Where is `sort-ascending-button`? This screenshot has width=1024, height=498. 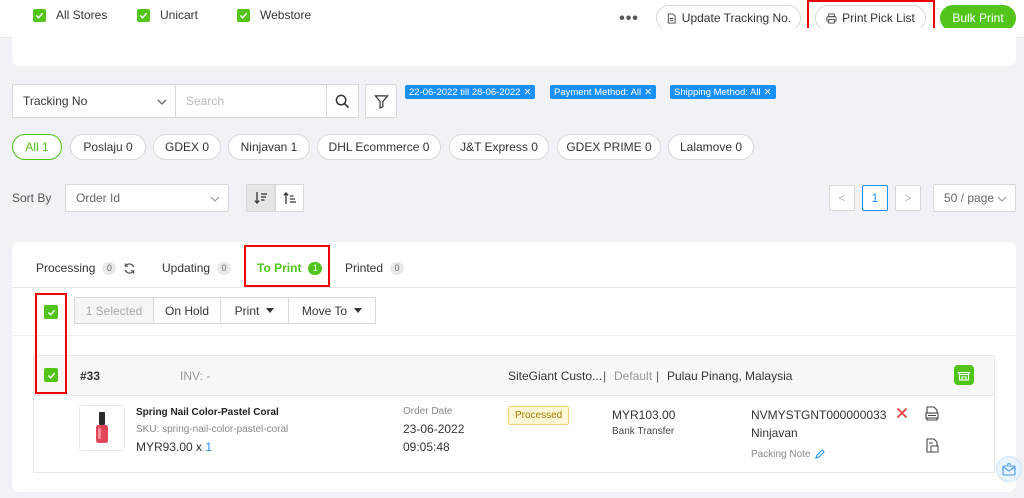 sort-ascending-button is located at coordinates (289, 198).